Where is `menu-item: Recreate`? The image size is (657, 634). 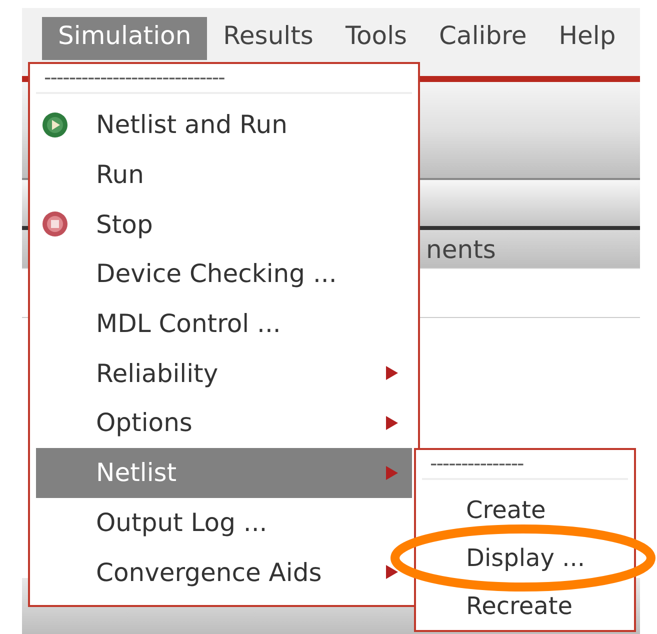 menu-item: Recreate is located at coordinates (519, 606).